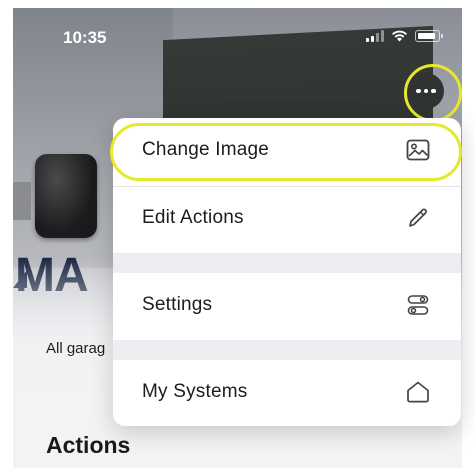  I want to click on section-title-actions: Actions, so click(88, 445).